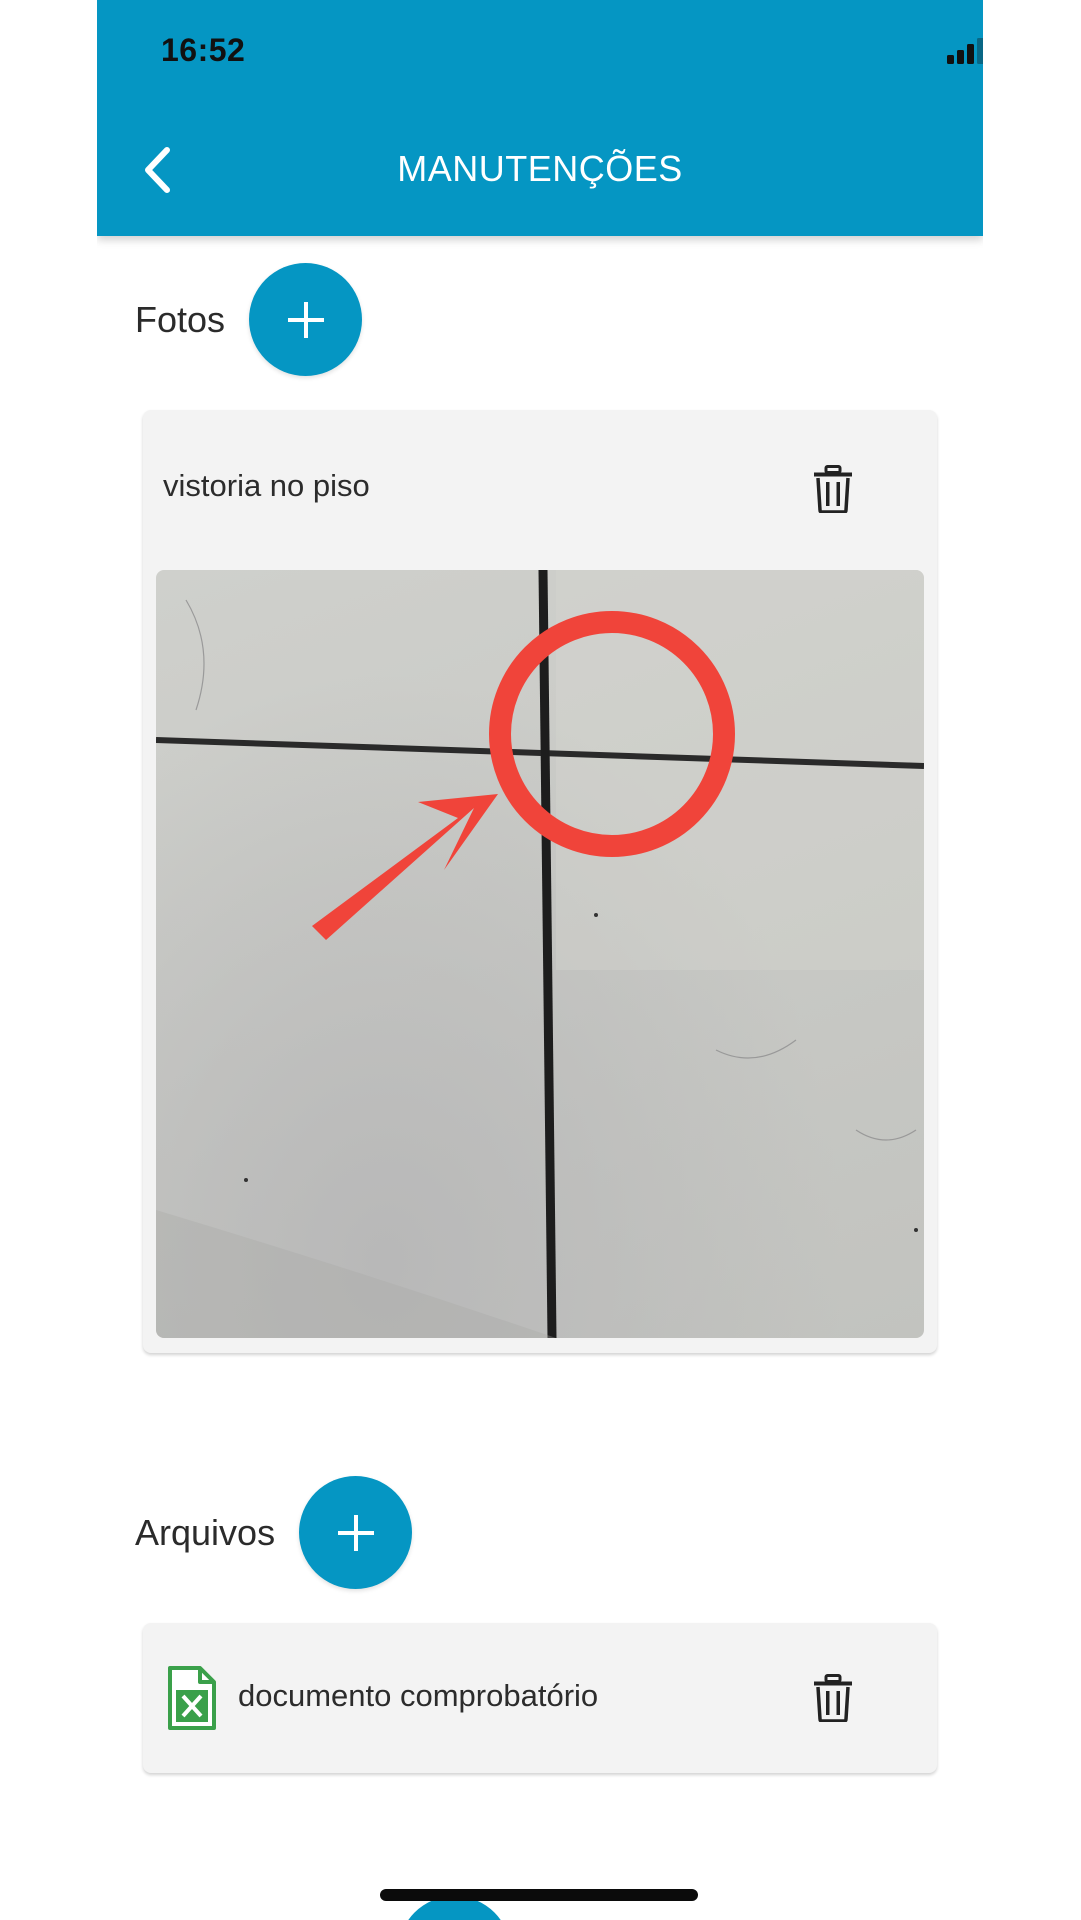 The width and height of the screenshot is (1081, 1920). I want to click on excel-file-icon, so click(192, 1698).